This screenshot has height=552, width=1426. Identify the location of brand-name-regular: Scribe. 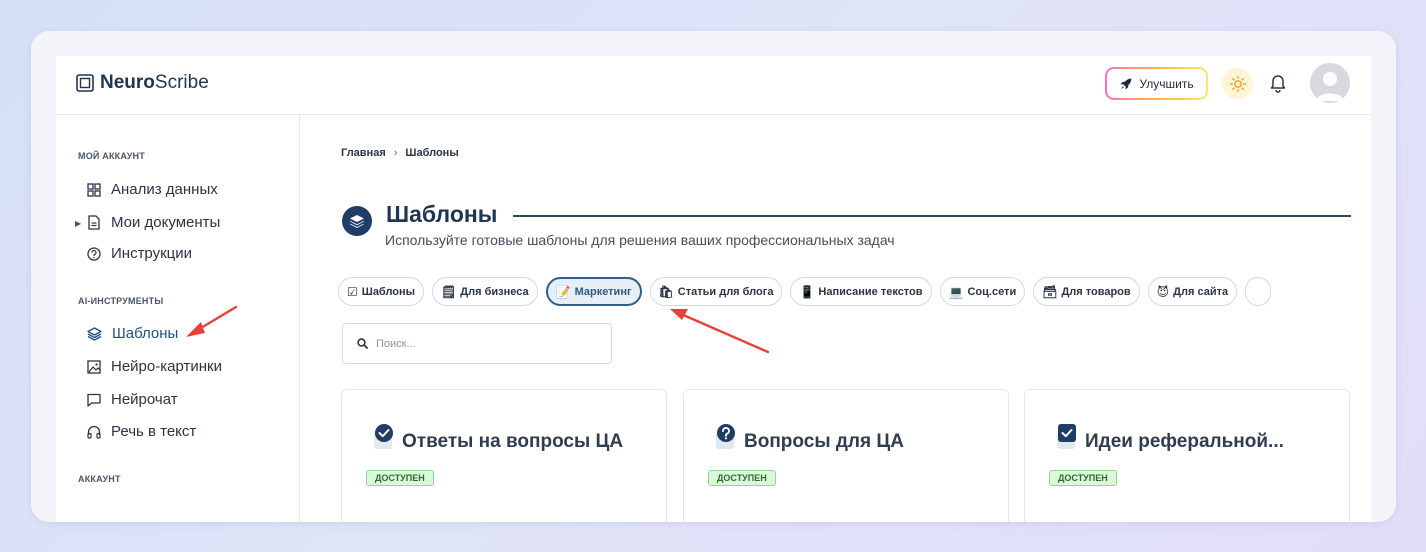
(181, 82).